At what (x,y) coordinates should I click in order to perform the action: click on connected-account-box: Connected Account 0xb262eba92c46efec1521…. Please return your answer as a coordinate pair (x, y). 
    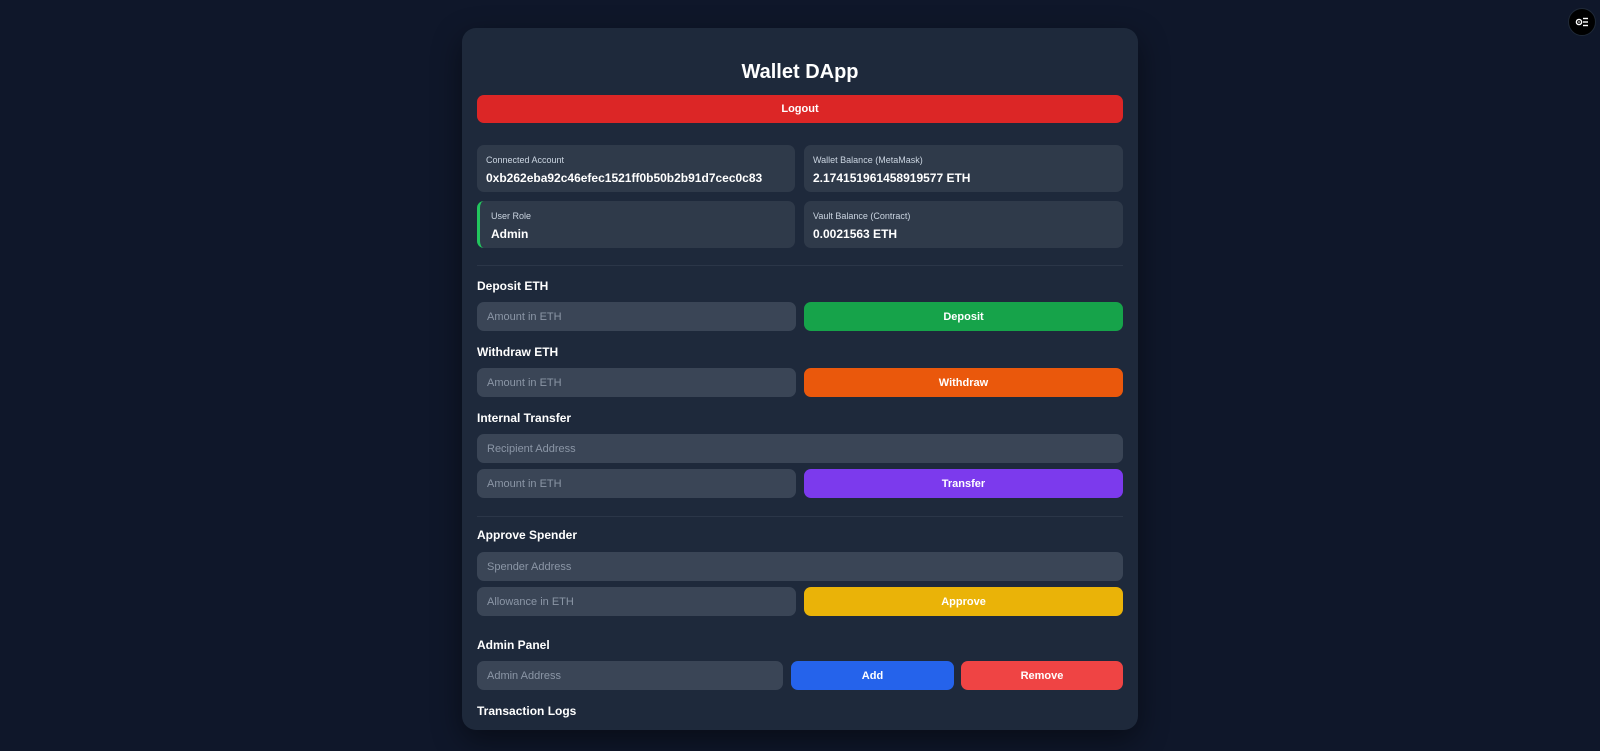
    Looking at the image, I should click on (636, 168).